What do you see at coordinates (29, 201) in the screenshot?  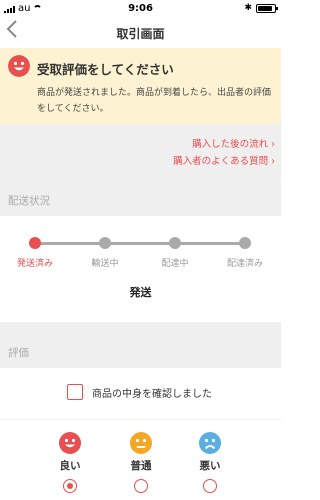 I see `shipping-header-label: 配送状況` at bounding box center [29, 201].